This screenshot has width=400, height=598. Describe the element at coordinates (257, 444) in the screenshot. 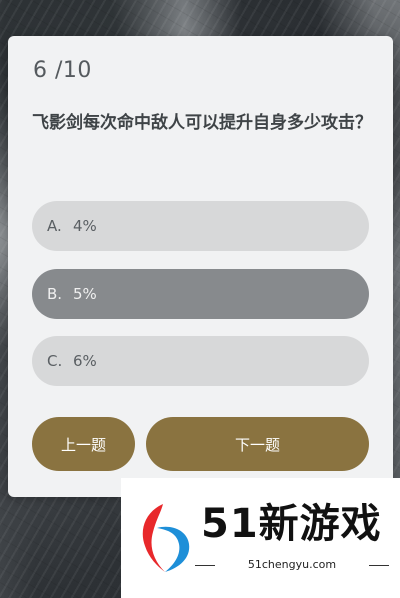

I see `next-question-button: 下一题` at that location.